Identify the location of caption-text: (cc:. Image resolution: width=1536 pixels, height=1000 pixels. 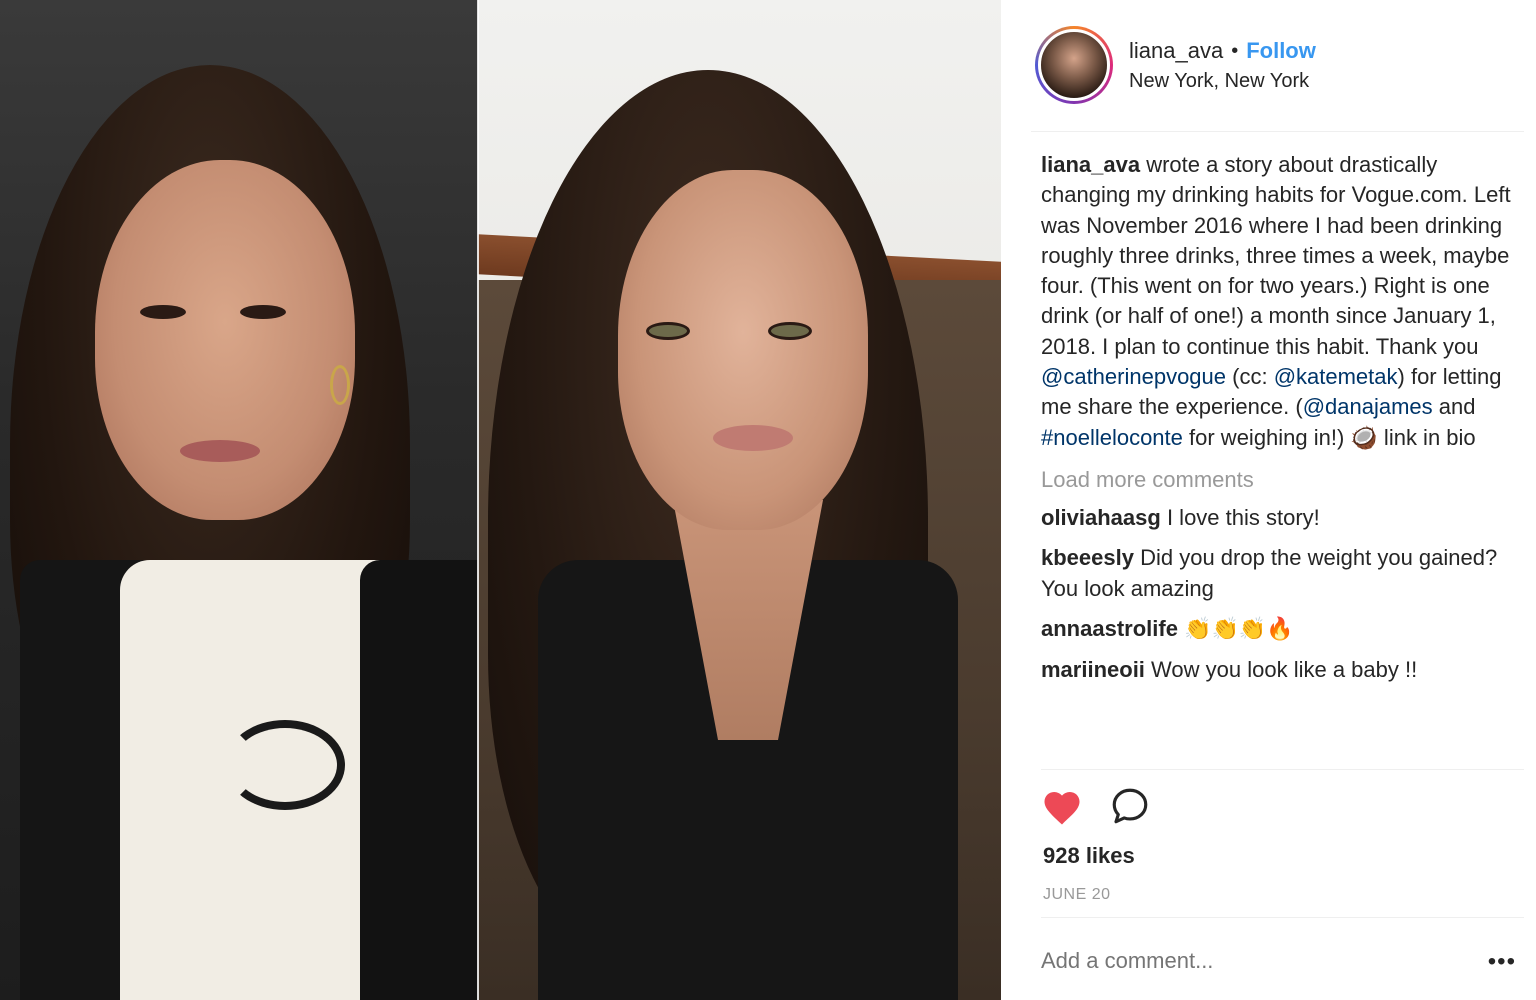
(1250, 377).